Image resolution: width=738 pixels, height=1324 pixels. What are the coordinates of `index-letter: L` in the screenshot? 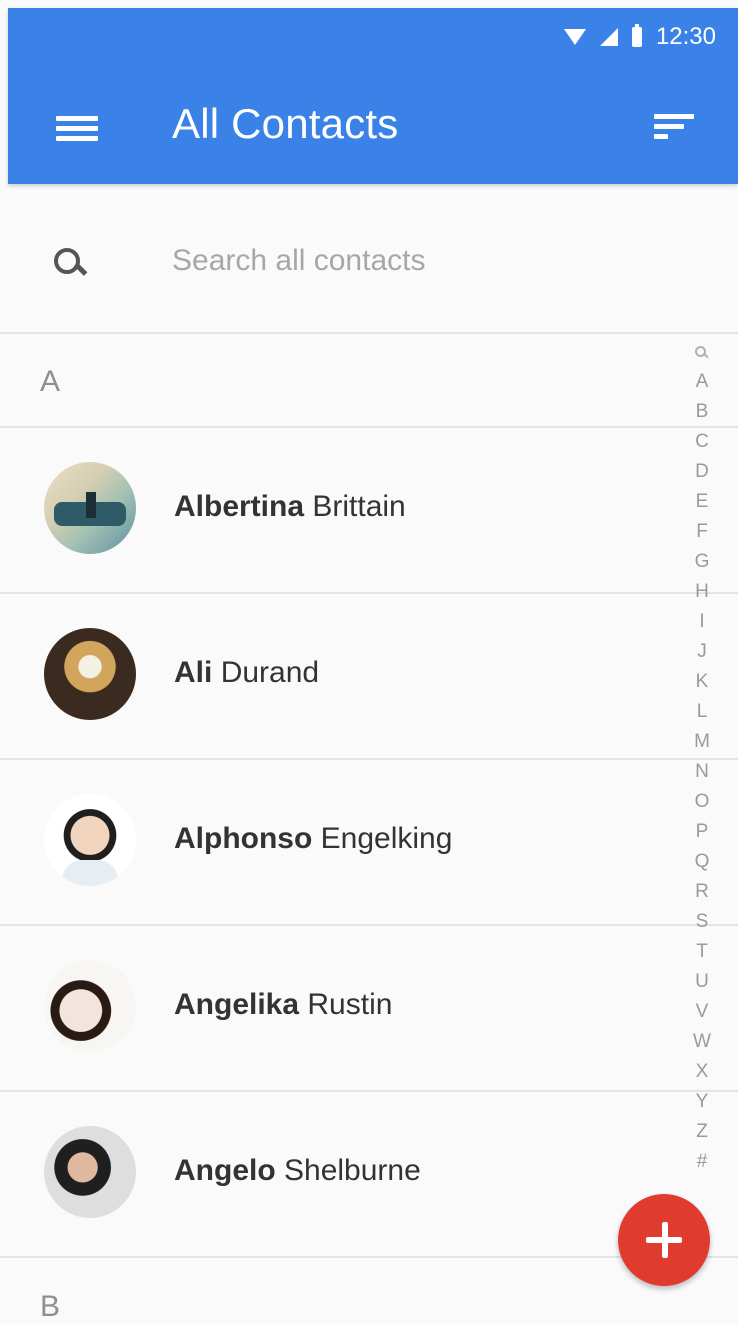 It's located at (702, 712).